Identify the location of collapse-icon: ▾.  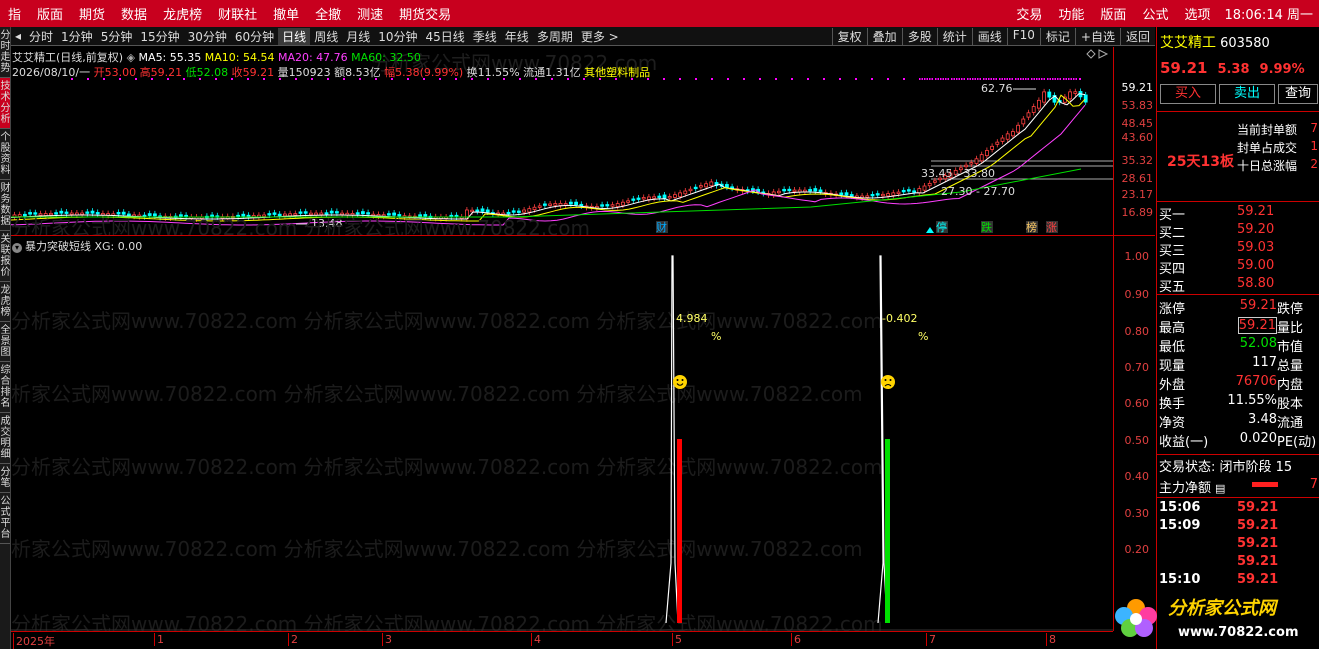
(17, 248).